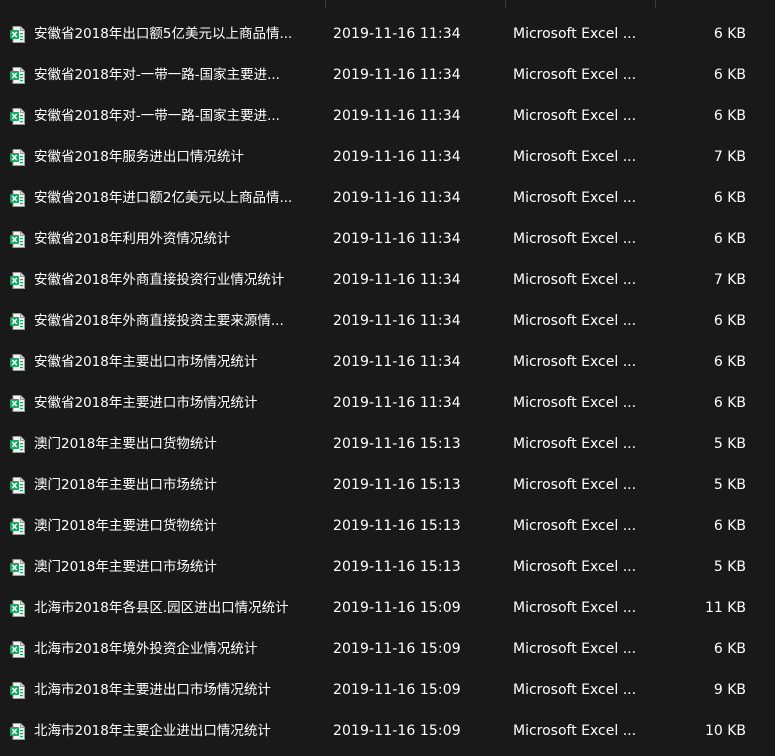  What do you see at coordinates (178, 731) in the screenshot?
I see `file-name: 北海市2018年主要企业进出口情况统计` at bounding box center [178, 731].